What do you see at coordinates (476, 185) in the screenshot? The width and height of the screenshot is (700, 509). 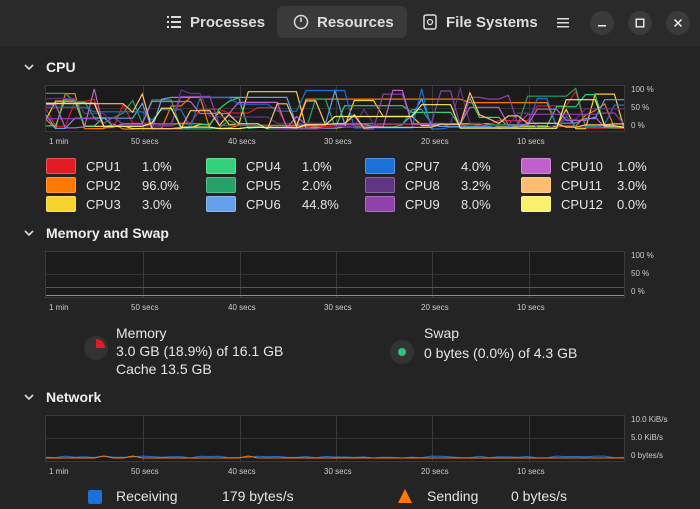 I see `cpu-usage-value: 3.2%` at bounding box center [476, 185].